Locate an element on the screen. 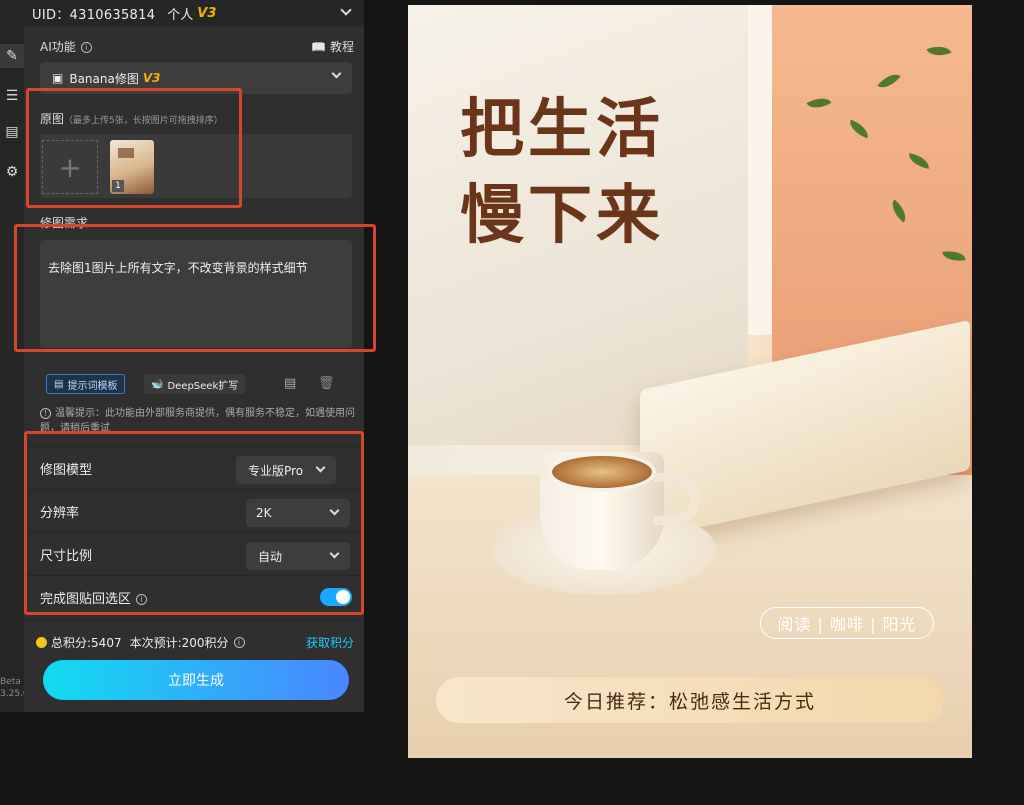  layers-icon: ☰ is located at coordinates (12, 96).